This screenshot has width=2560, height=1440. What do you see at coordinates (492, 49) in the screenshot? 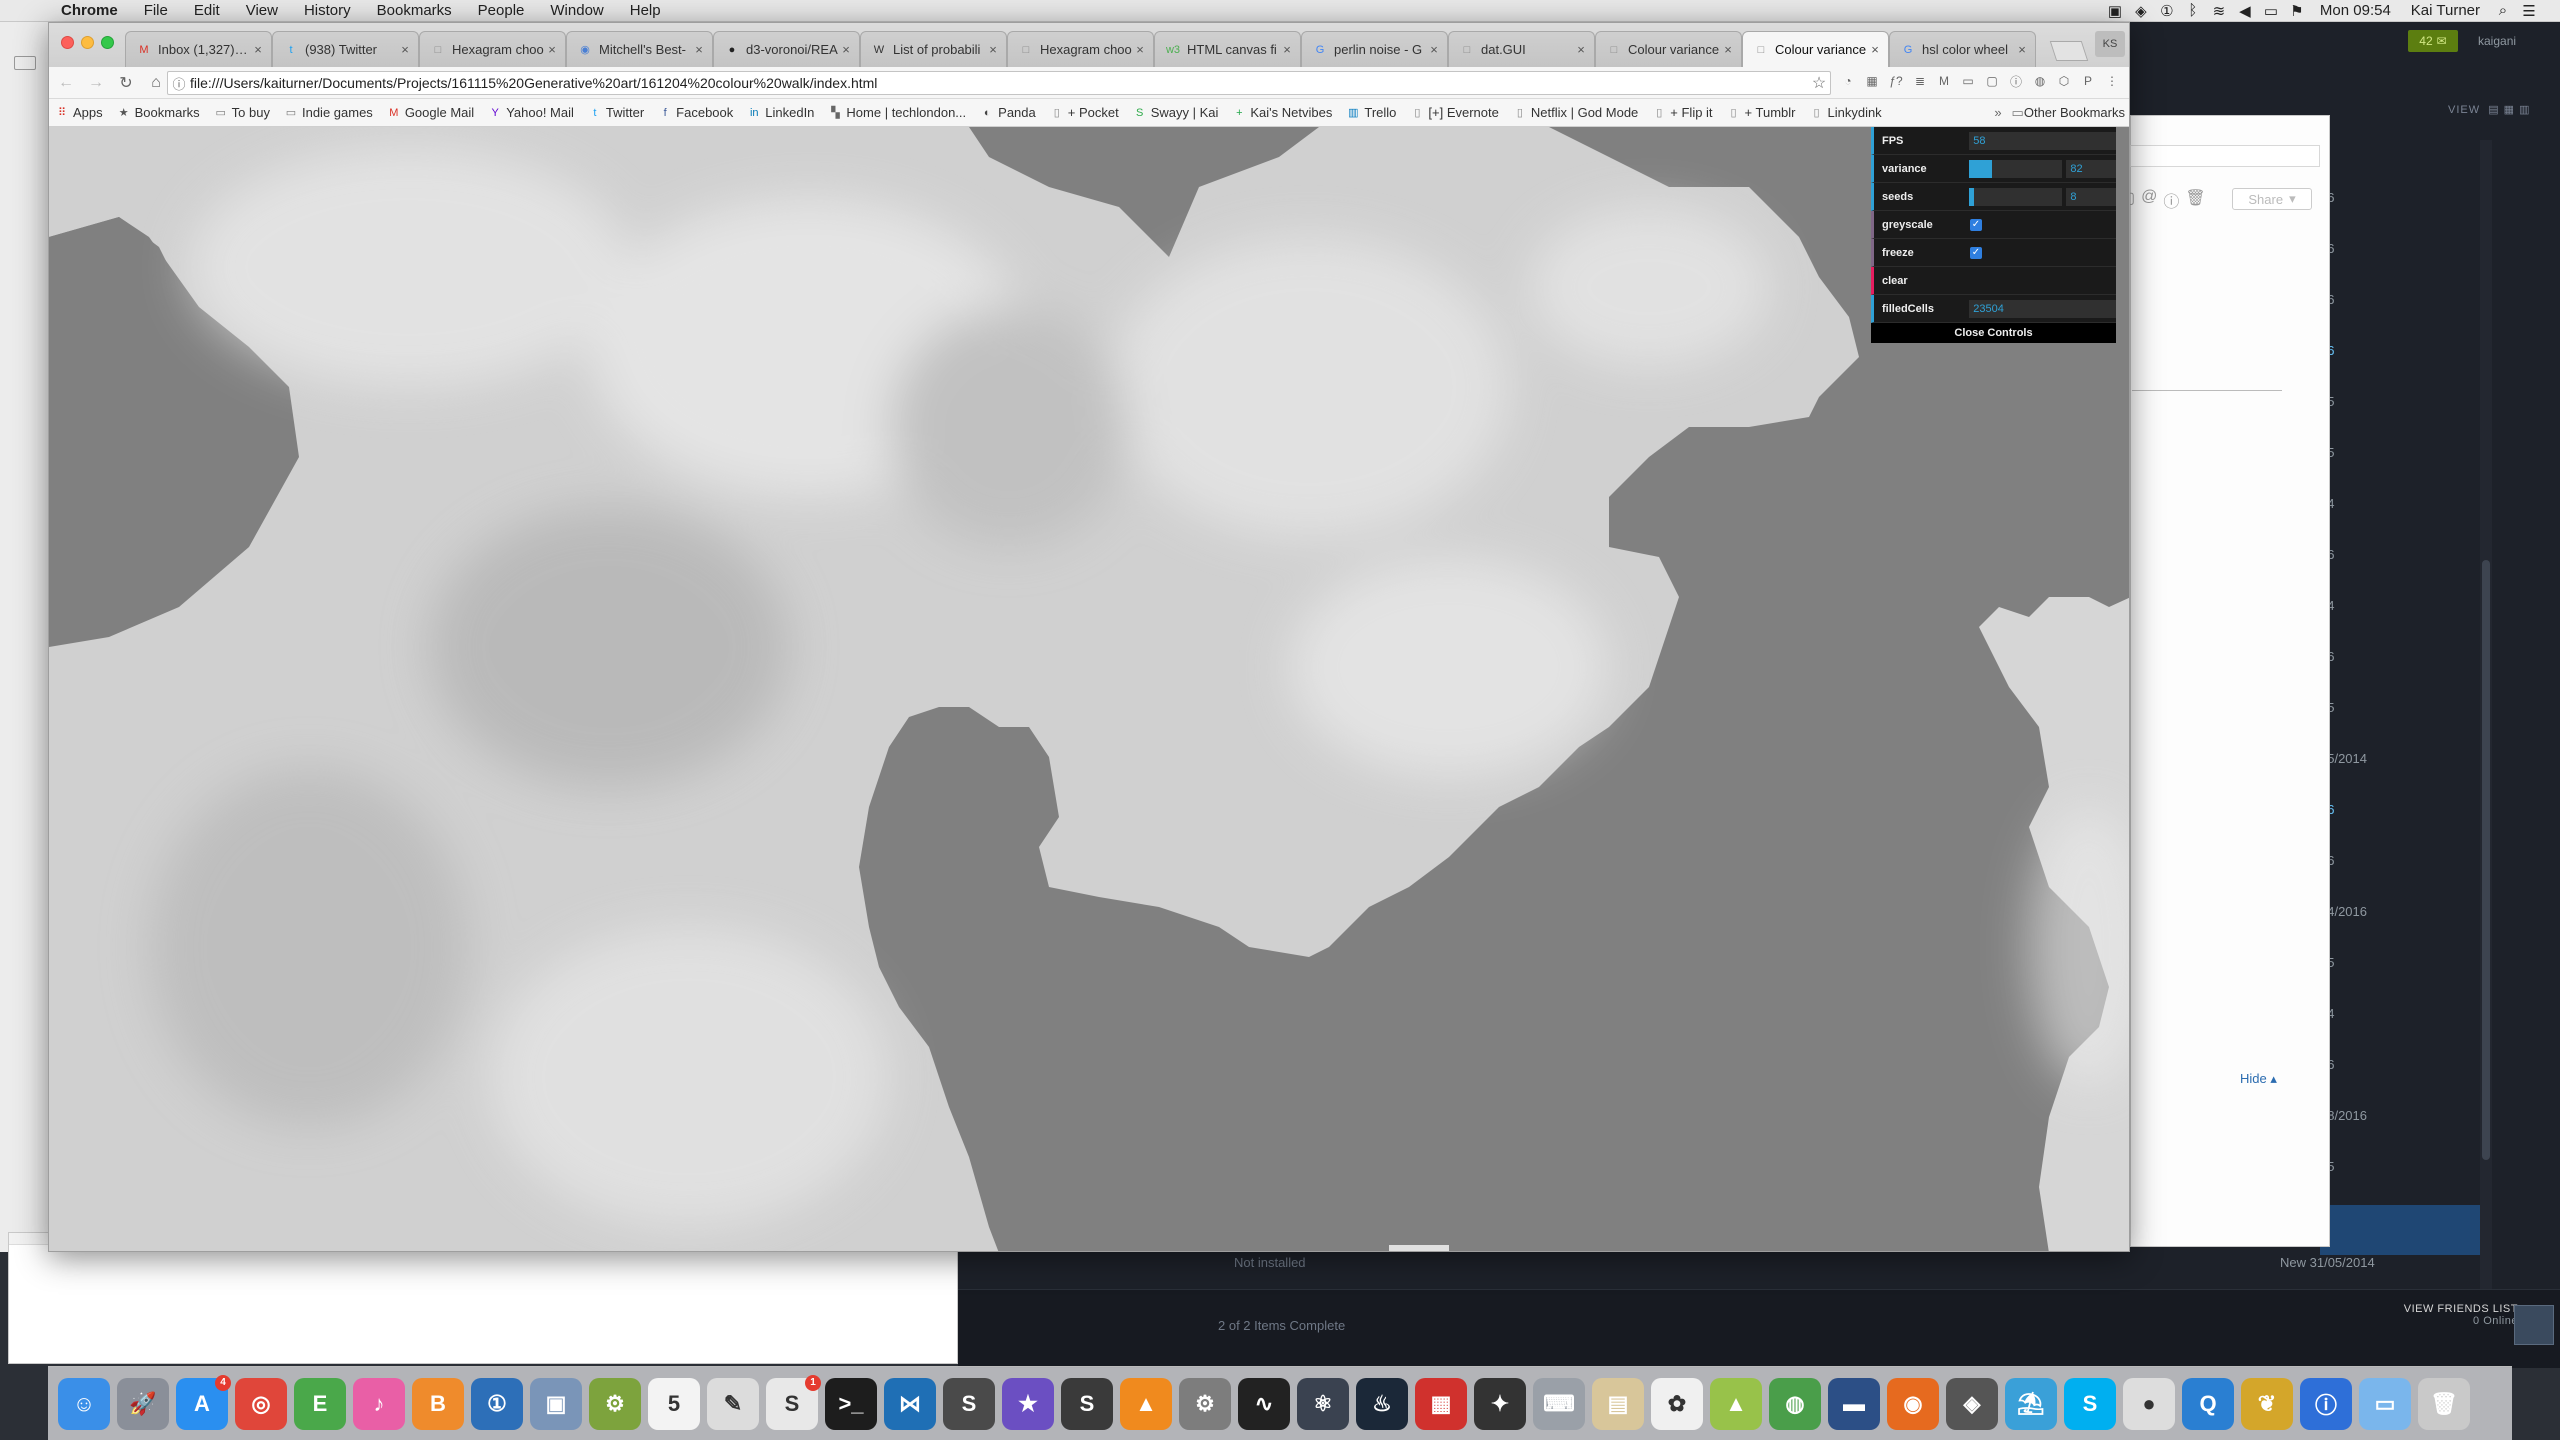
I see `tab-2: □ Hexagram choo ×` at bounding box center [492, 49].